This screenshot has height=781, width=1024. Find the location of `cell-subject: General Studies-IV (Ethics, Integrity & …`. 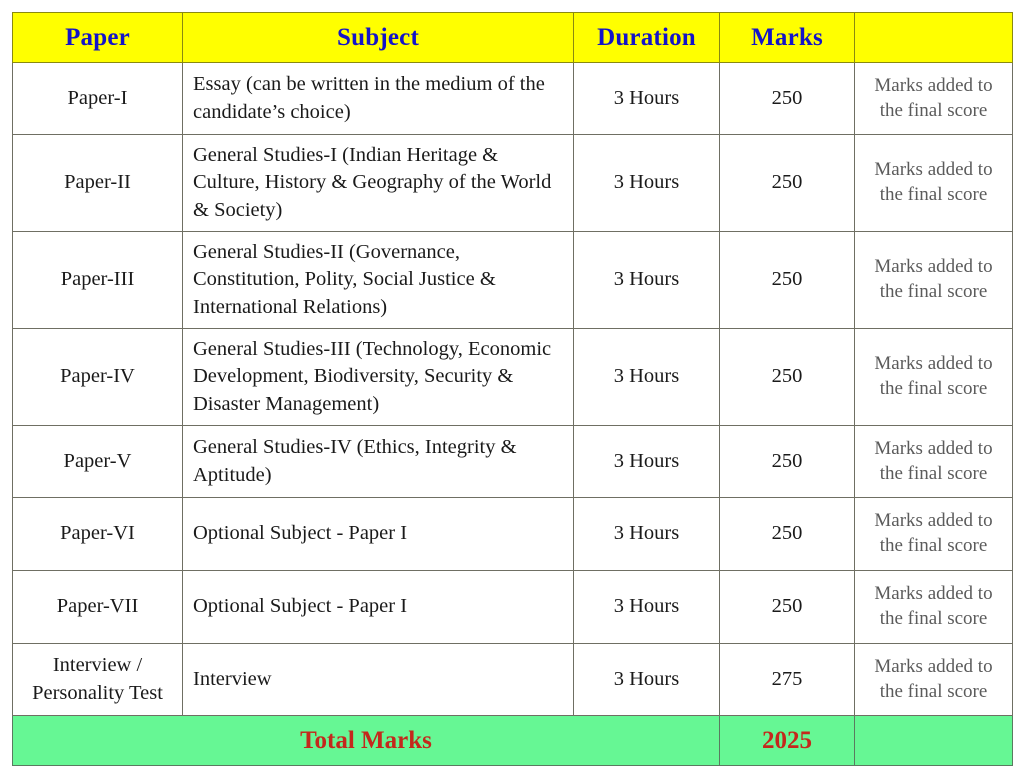

cell-subject: General Studies-IV (Ethics, Integrity & … is located at coordinates (378, 461).